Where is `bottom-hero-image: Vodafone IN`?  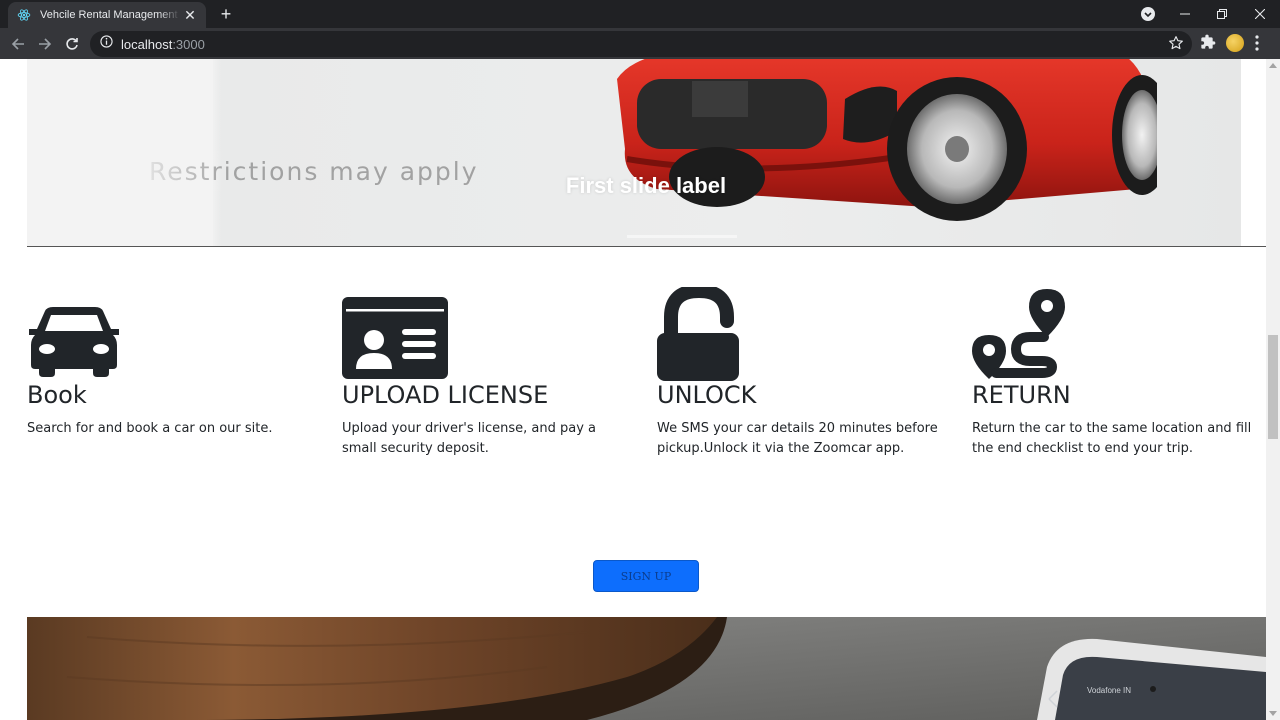
bottom-hero-image: Vodafone IN is located at coordinates (646, 668).